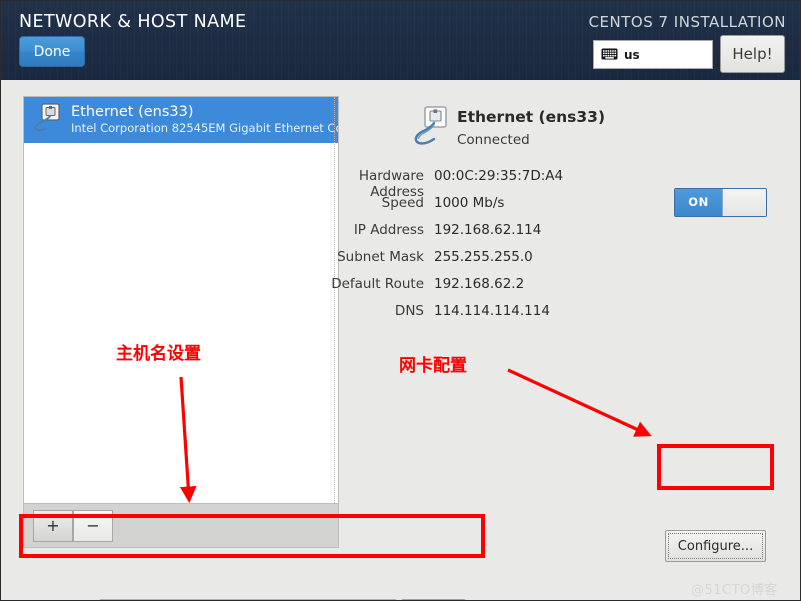 The image size is (801, 601). Describe the element at coordinates (561, 316) in the screenshot. I see `property-row-dns: DNS 114.114.114.114` at that location.